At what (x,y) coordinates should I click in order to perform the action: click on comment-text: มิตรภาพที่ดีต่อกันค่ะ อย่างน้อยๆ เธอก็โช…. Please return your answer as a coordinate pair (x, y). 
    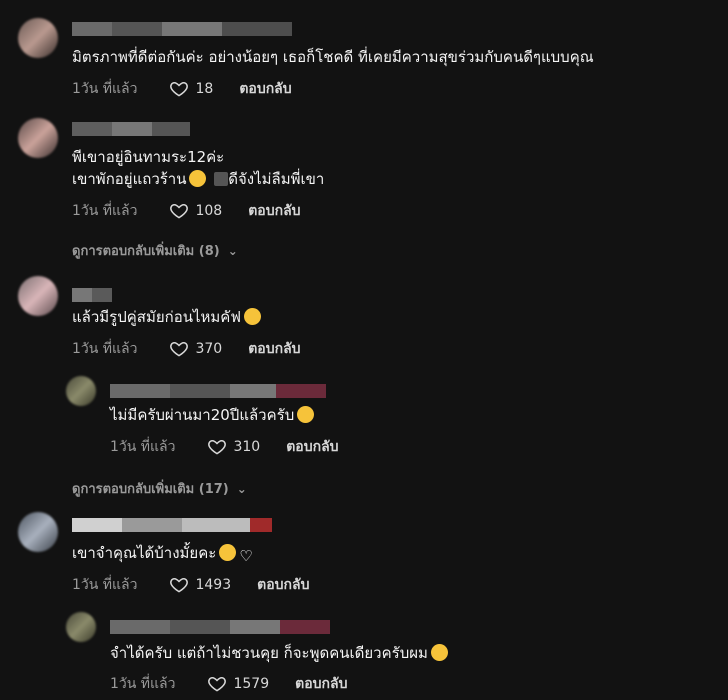
    Looking at the image, I should click on (333, 57).